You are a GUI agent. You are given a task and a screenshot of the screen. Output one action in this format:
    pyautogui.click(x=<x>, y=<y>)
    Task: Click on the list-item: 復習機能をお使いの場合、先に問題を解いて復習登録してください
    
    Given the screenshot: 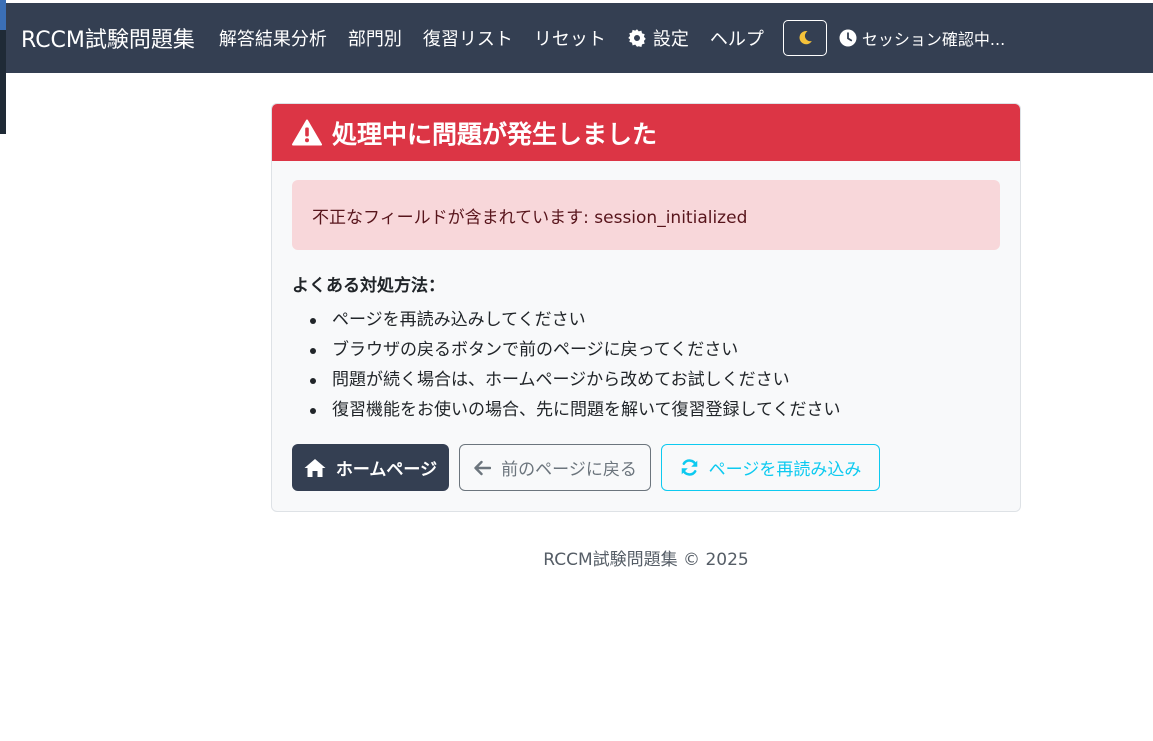 What is the action you would take?
    pyautogui.click(x=566, y=410)
    